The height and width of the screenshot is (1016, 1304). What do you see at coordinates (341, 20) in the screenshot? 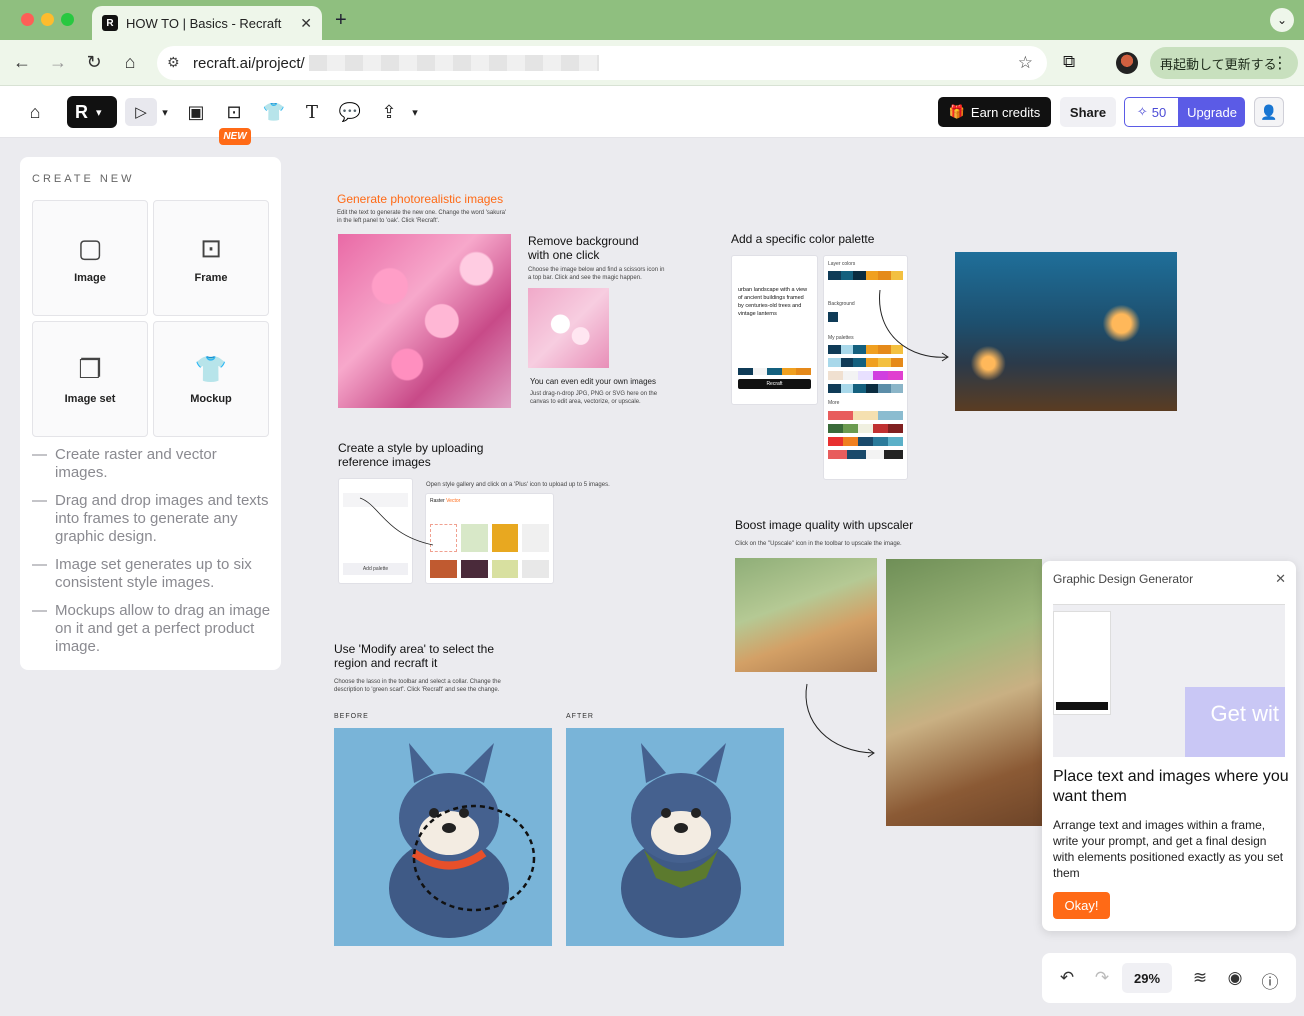
I see `new-tab-icon: +` at bounding box center [341, 20].